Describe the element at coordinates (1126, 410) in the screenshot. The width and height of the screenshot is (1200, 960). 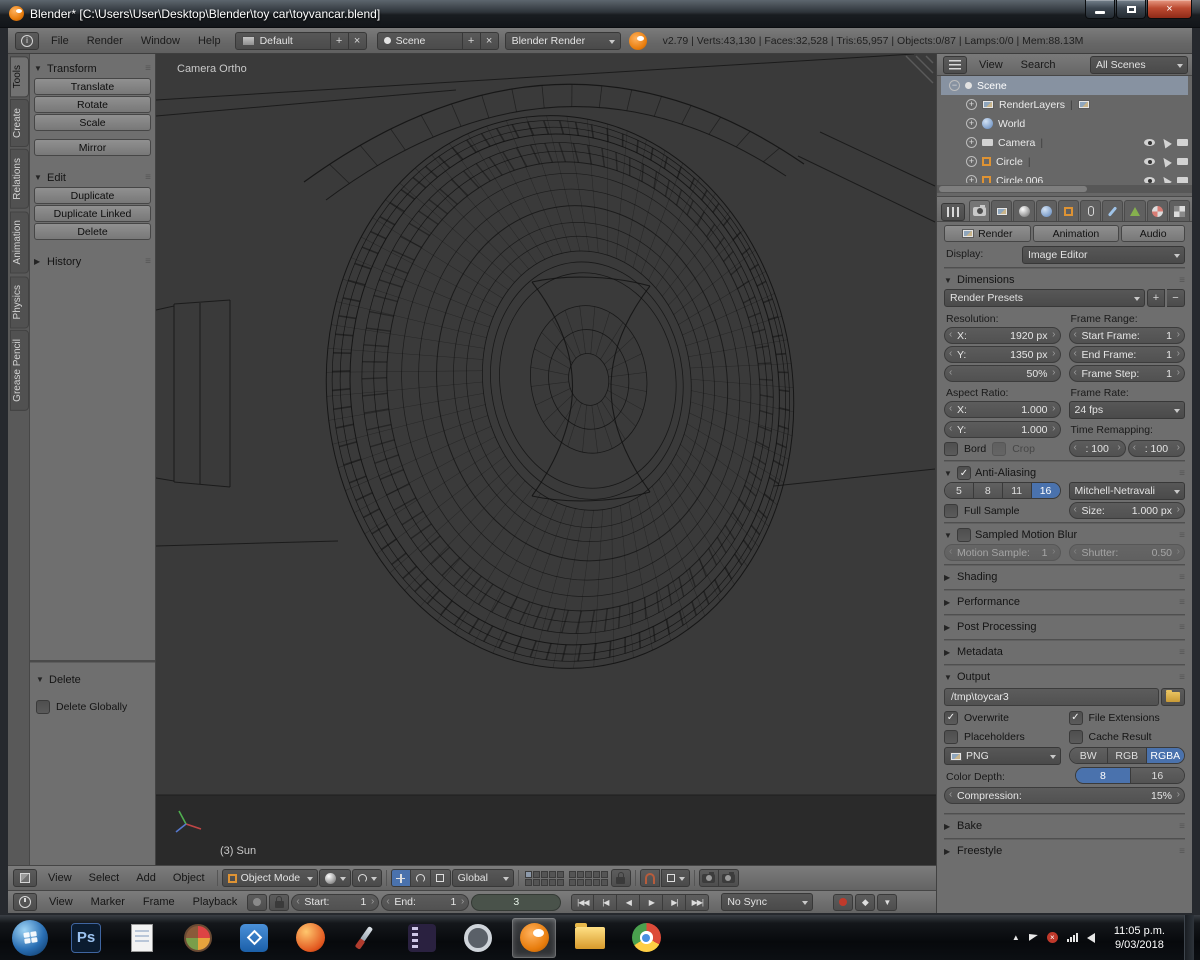
I see `frame-rate-dropdown: 24 fps` at that location.